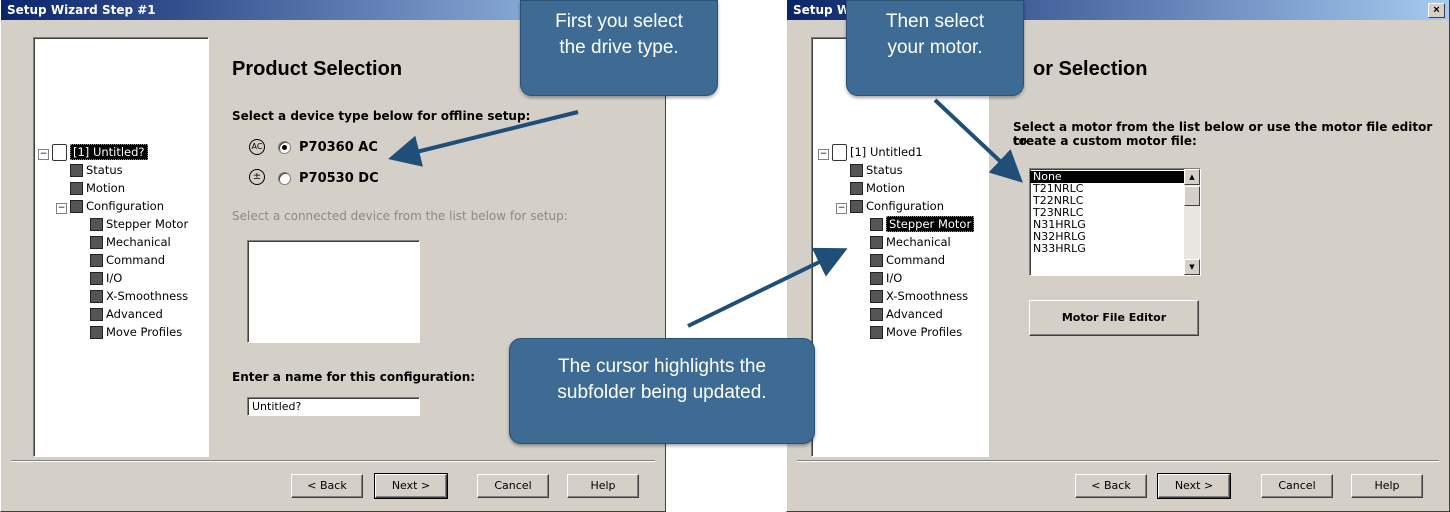  I want to click on tree-root-item: [1] Untitled1, so click(877, 152).